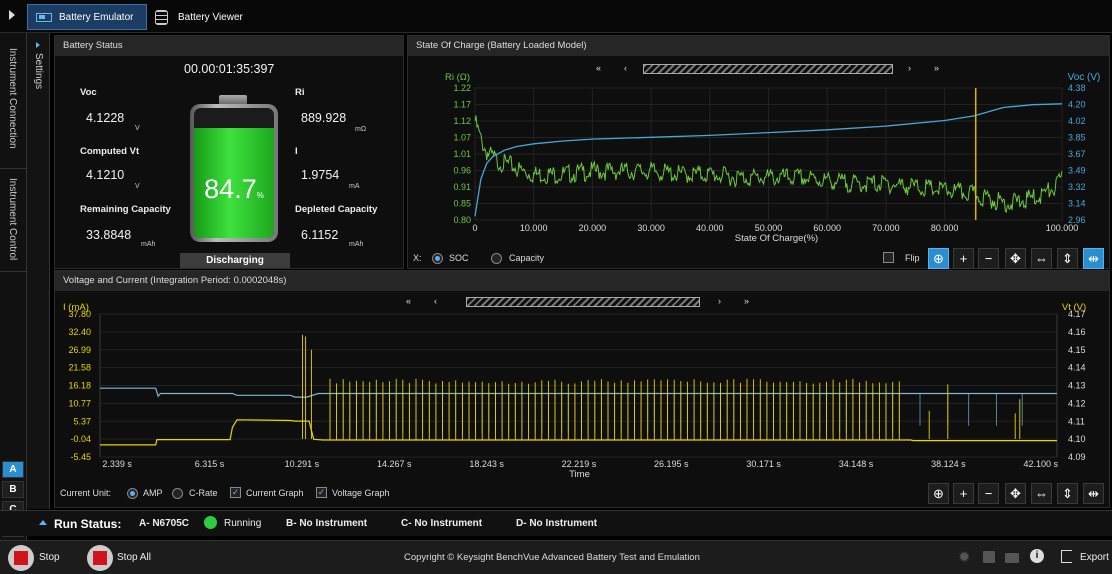 This screenshot has width=1112, height=574. I want to click on elapsed-time: 00.00:01:35:397, so click(229, 69).